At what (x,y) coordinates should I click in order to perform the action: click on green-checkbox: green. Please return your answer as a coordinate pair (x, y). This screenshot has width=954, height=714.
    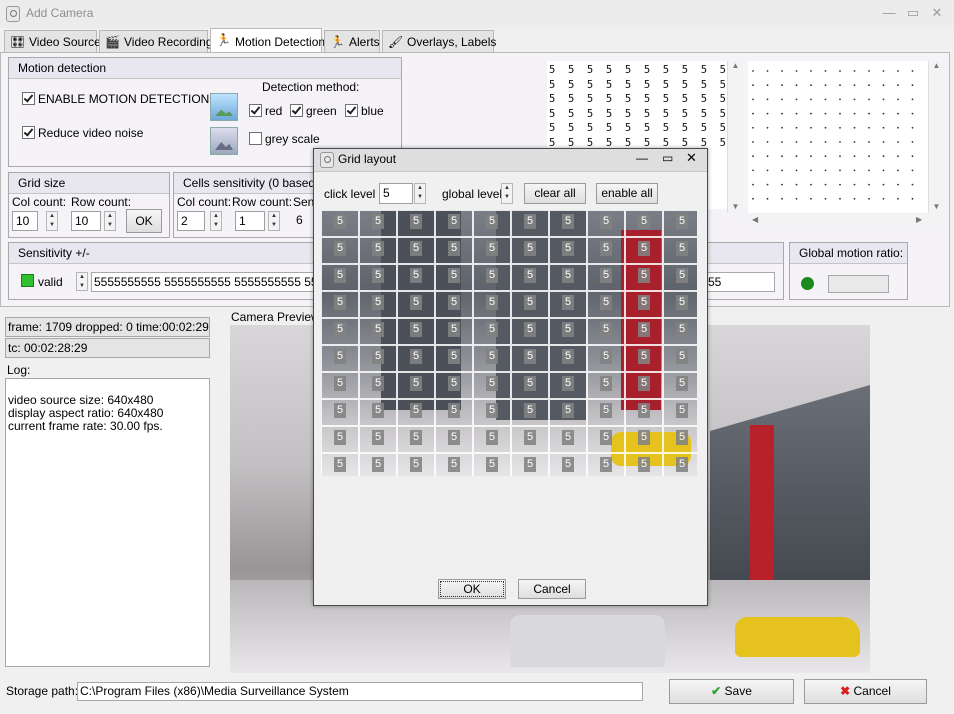
    Looking at the image, I should click on (313, 111).